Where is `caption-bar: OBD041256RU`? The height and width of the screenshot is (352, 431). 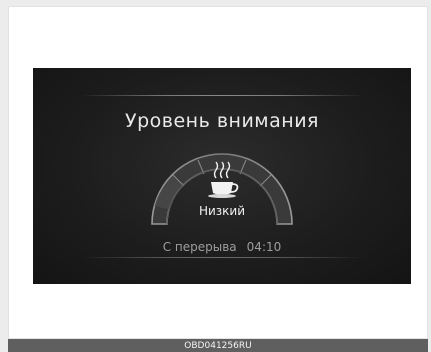
caption-bar: OBD041256RU is located at coordinates (218, 345).